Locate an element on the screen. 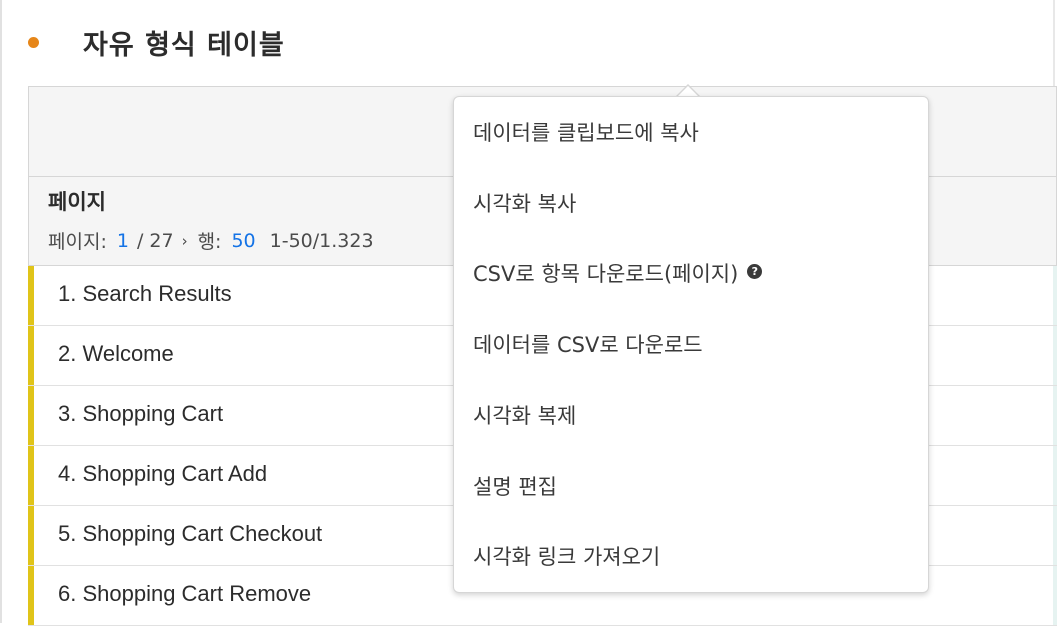 The image size is (1057, 626). rows-label: 행: is located at coordinates (209, 242).